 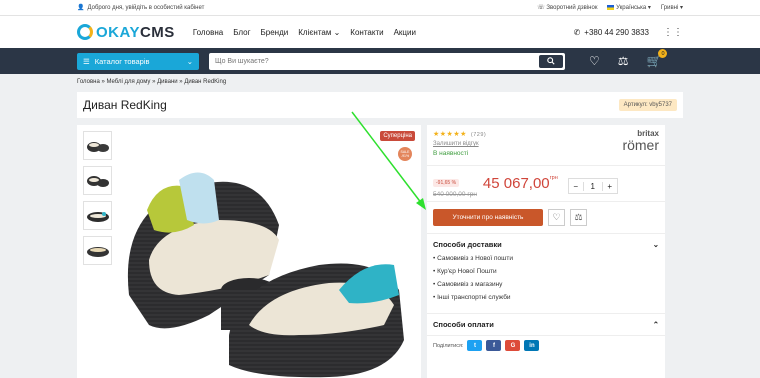 What do you see at coordinates (122, 61) in the screenshot?
I see `catalog-label: Каталог товарів` at bounding box center [122, 61].